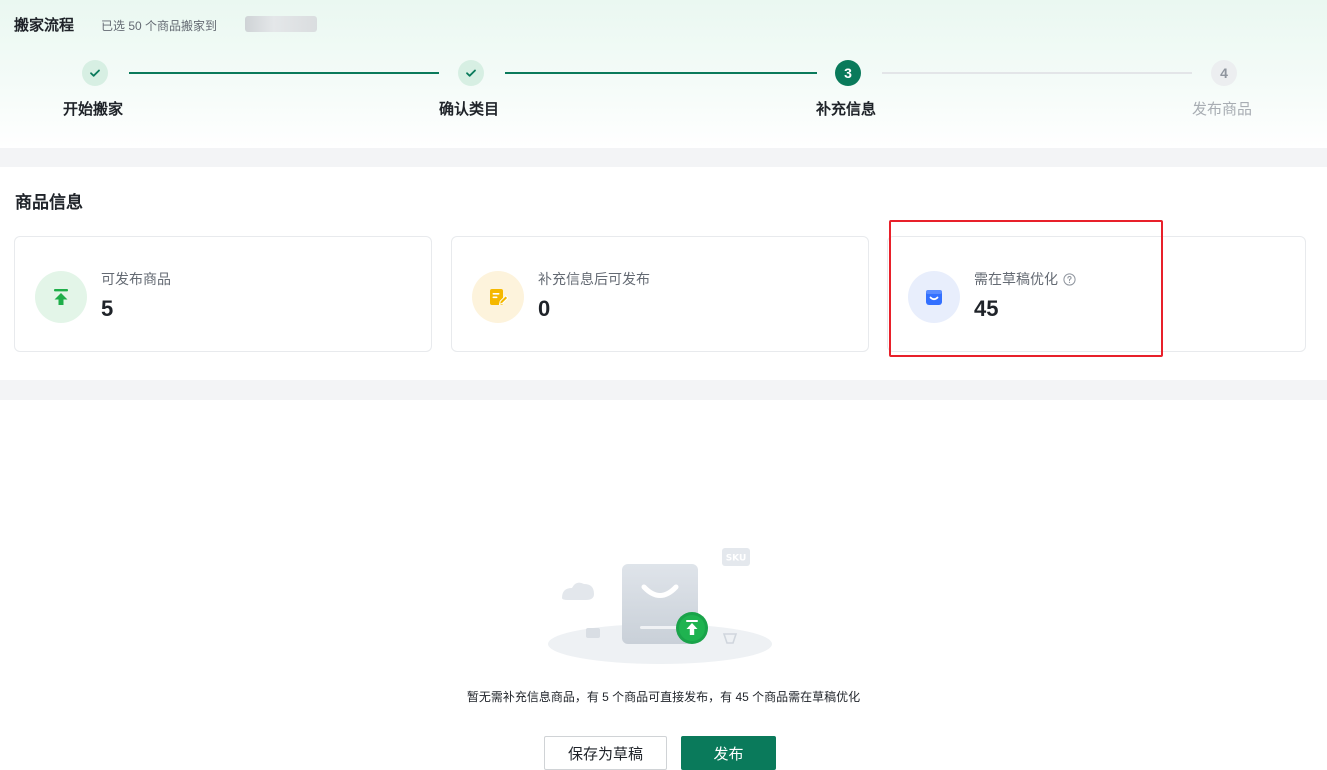 Image resolution: width=1327 pixels, height=770 pixels. Describe the element at coordinates (663, 697) in the screenshot. I see `result-message: 暂无需补充信息商品，有 5 个商品可直接发布，有 45 个商品需在草稿优化` at that location.